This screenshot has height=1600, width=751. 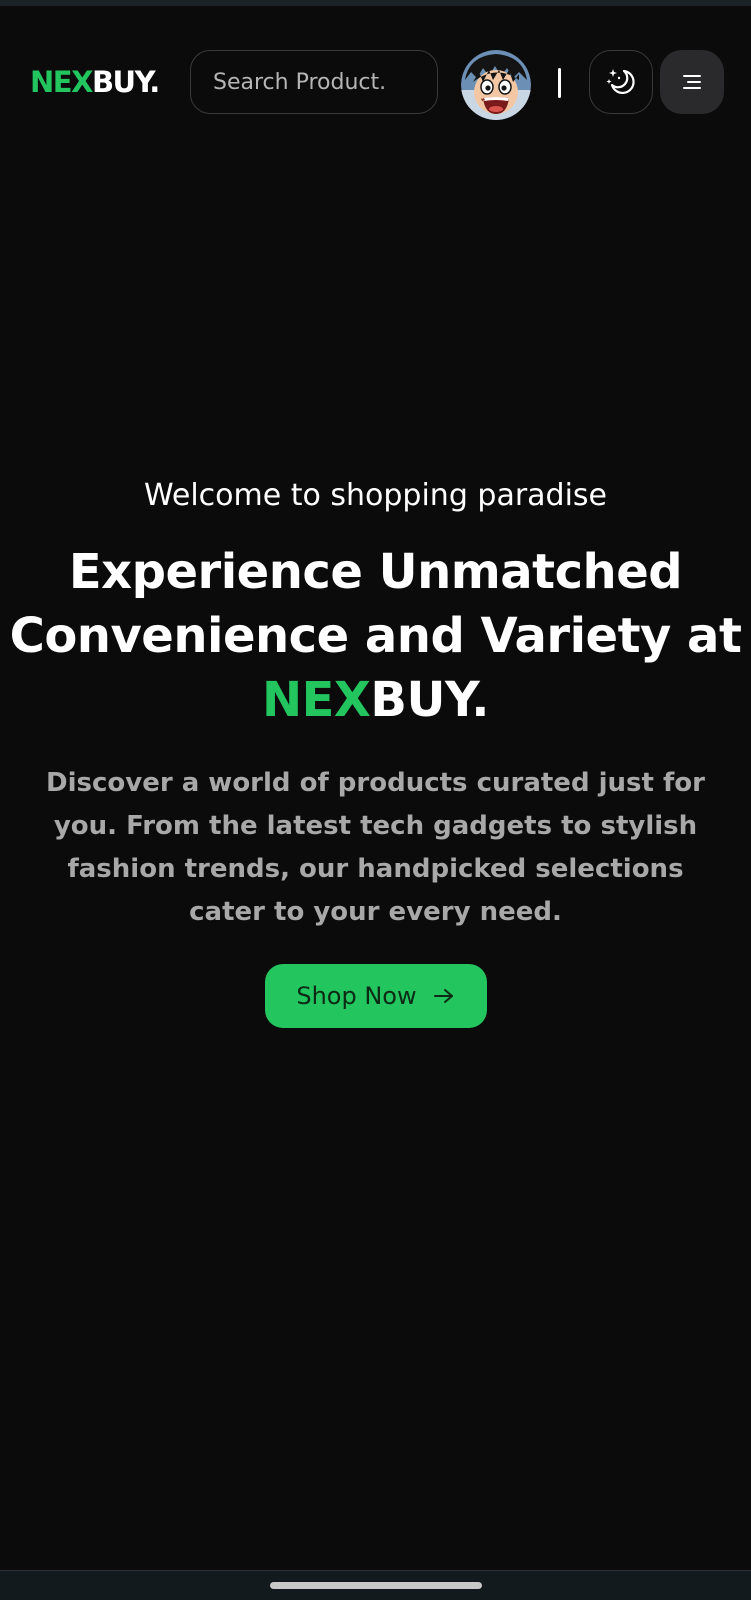 What do you see at coordinates (375, 495) in the screenshot?
I see `welcome-text: Welcome to shopping paradise` at bounding box center [375, 495].